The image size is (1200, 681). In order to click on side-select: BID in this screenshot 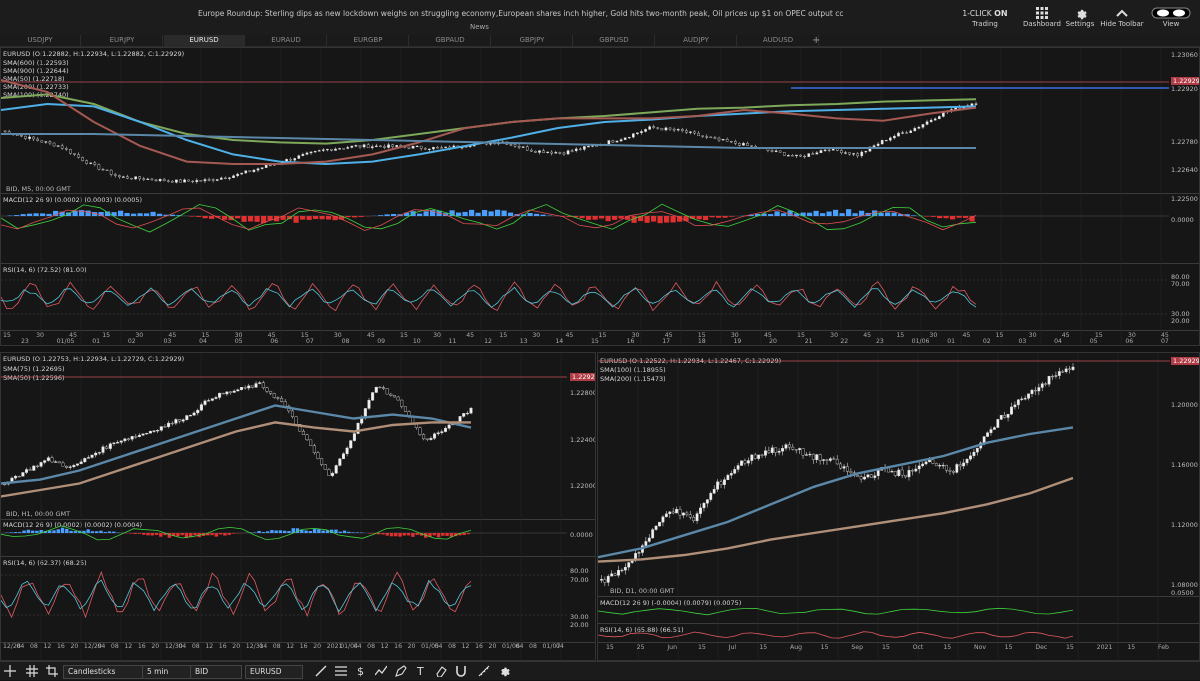, I will do `click(216, 672)`.